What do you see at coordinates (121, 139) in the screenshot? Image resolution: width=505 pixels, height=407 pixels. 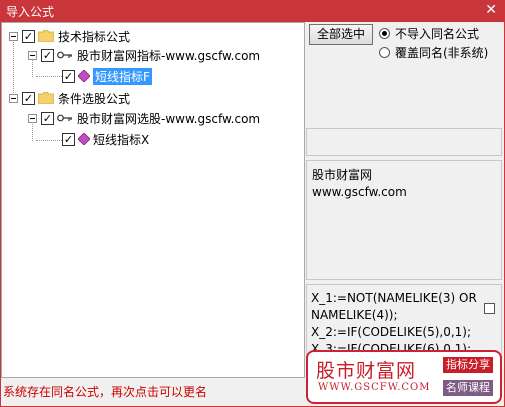 I see `tree-node-label: 短线指标X` at bounding box center [121, 139].